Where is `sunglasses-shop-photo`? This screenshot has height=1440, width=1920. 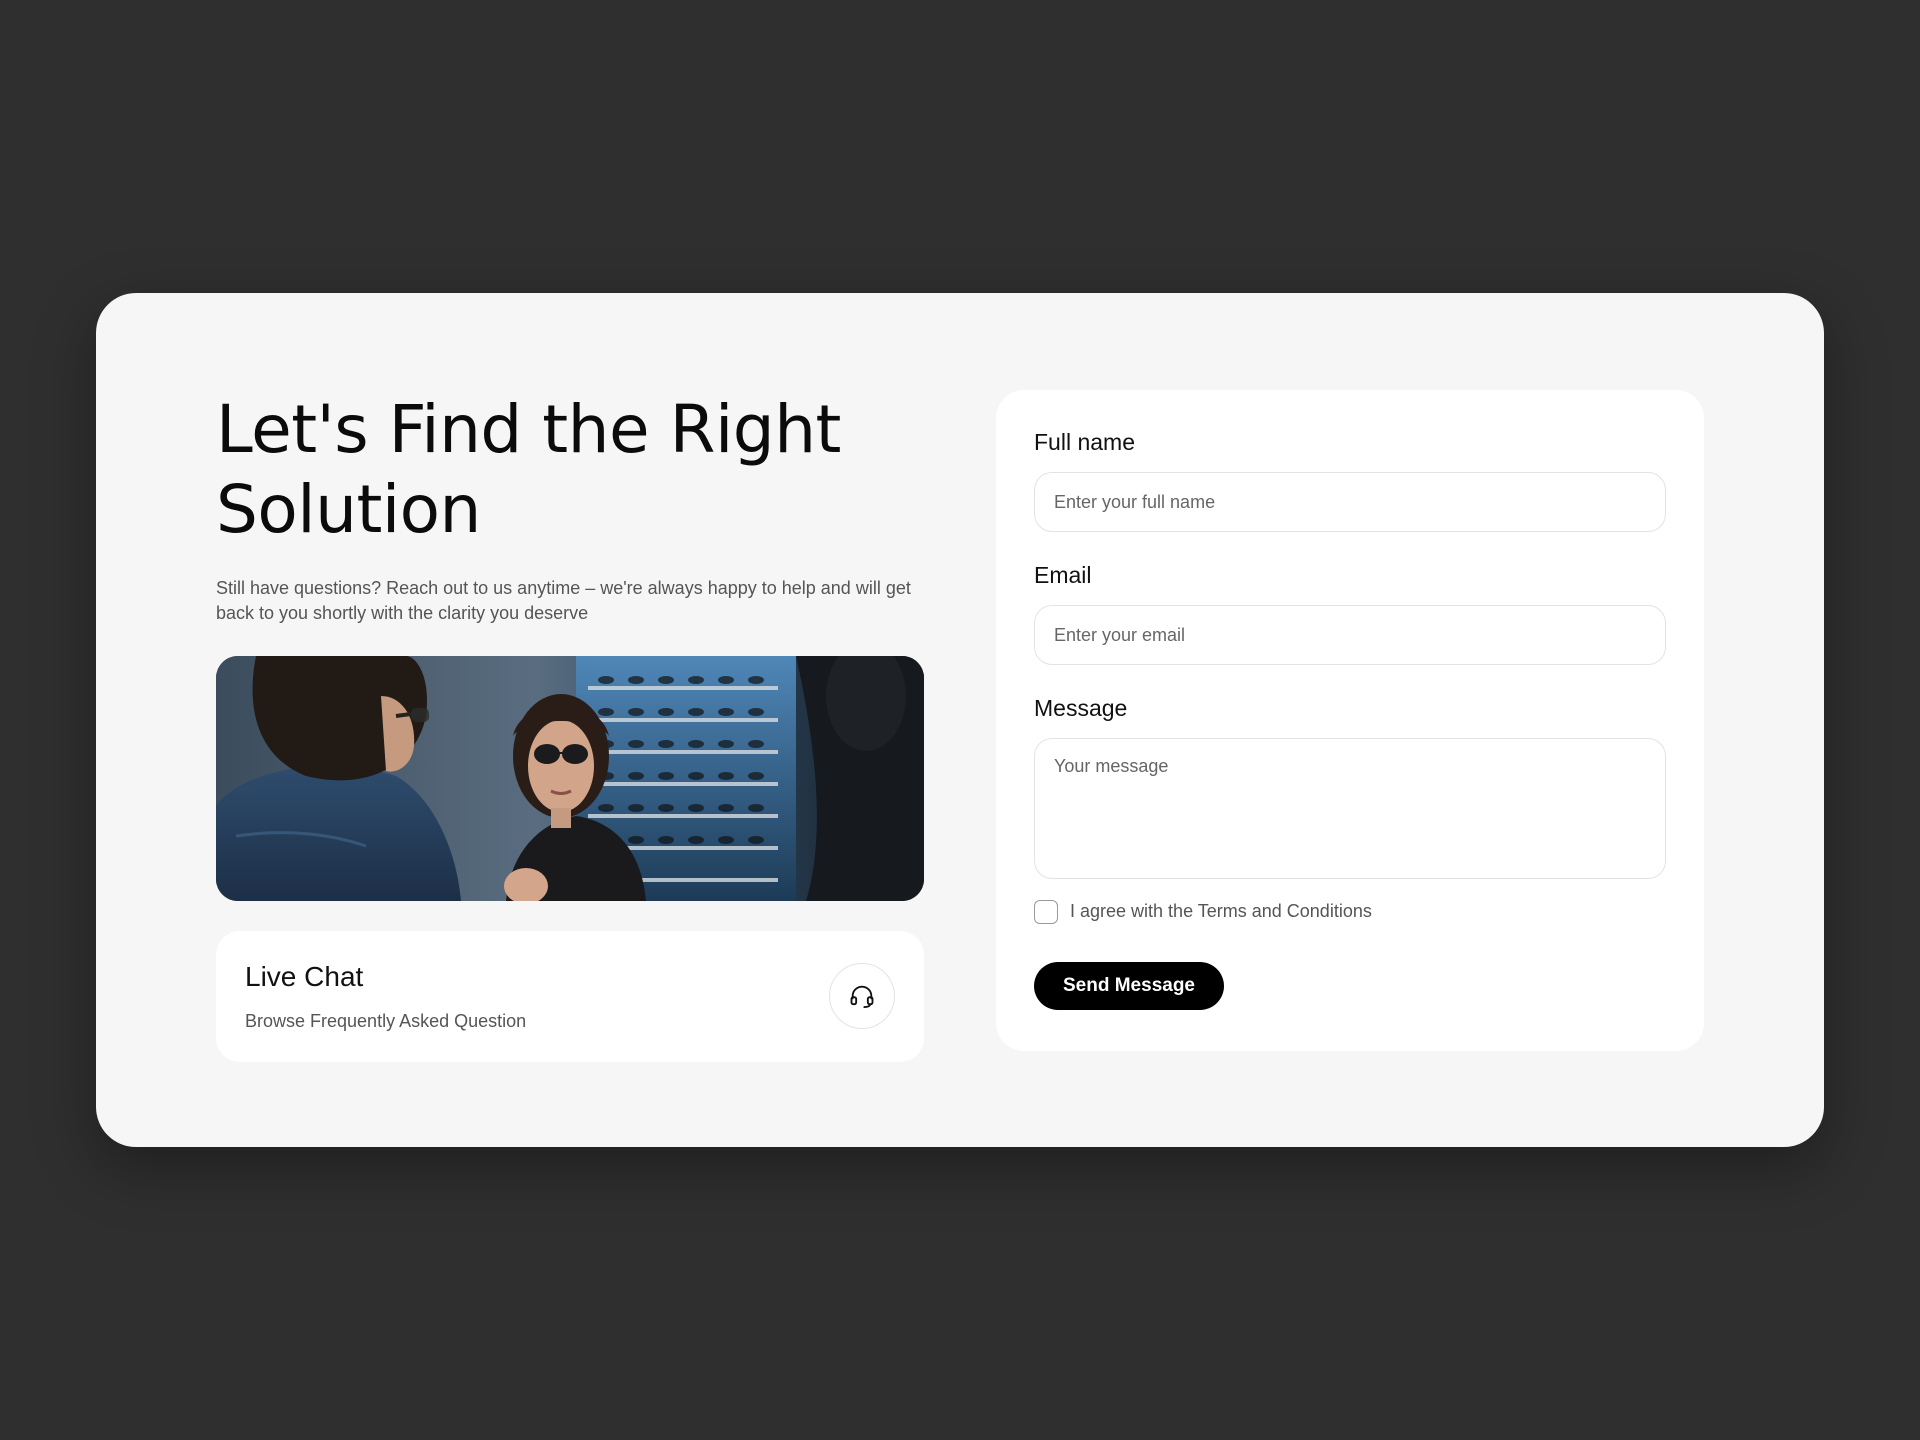
sunglasses-shop-photo is located at coordinates (570, 778).